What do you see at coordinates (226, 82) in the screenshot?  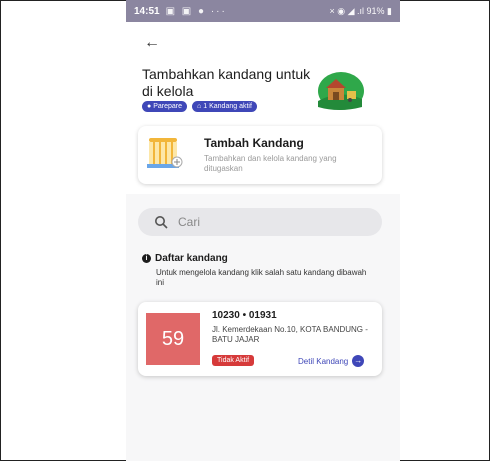 I see `page-title: Tambahkan kandang untuk di kelola` at bounding box center [226, 82].